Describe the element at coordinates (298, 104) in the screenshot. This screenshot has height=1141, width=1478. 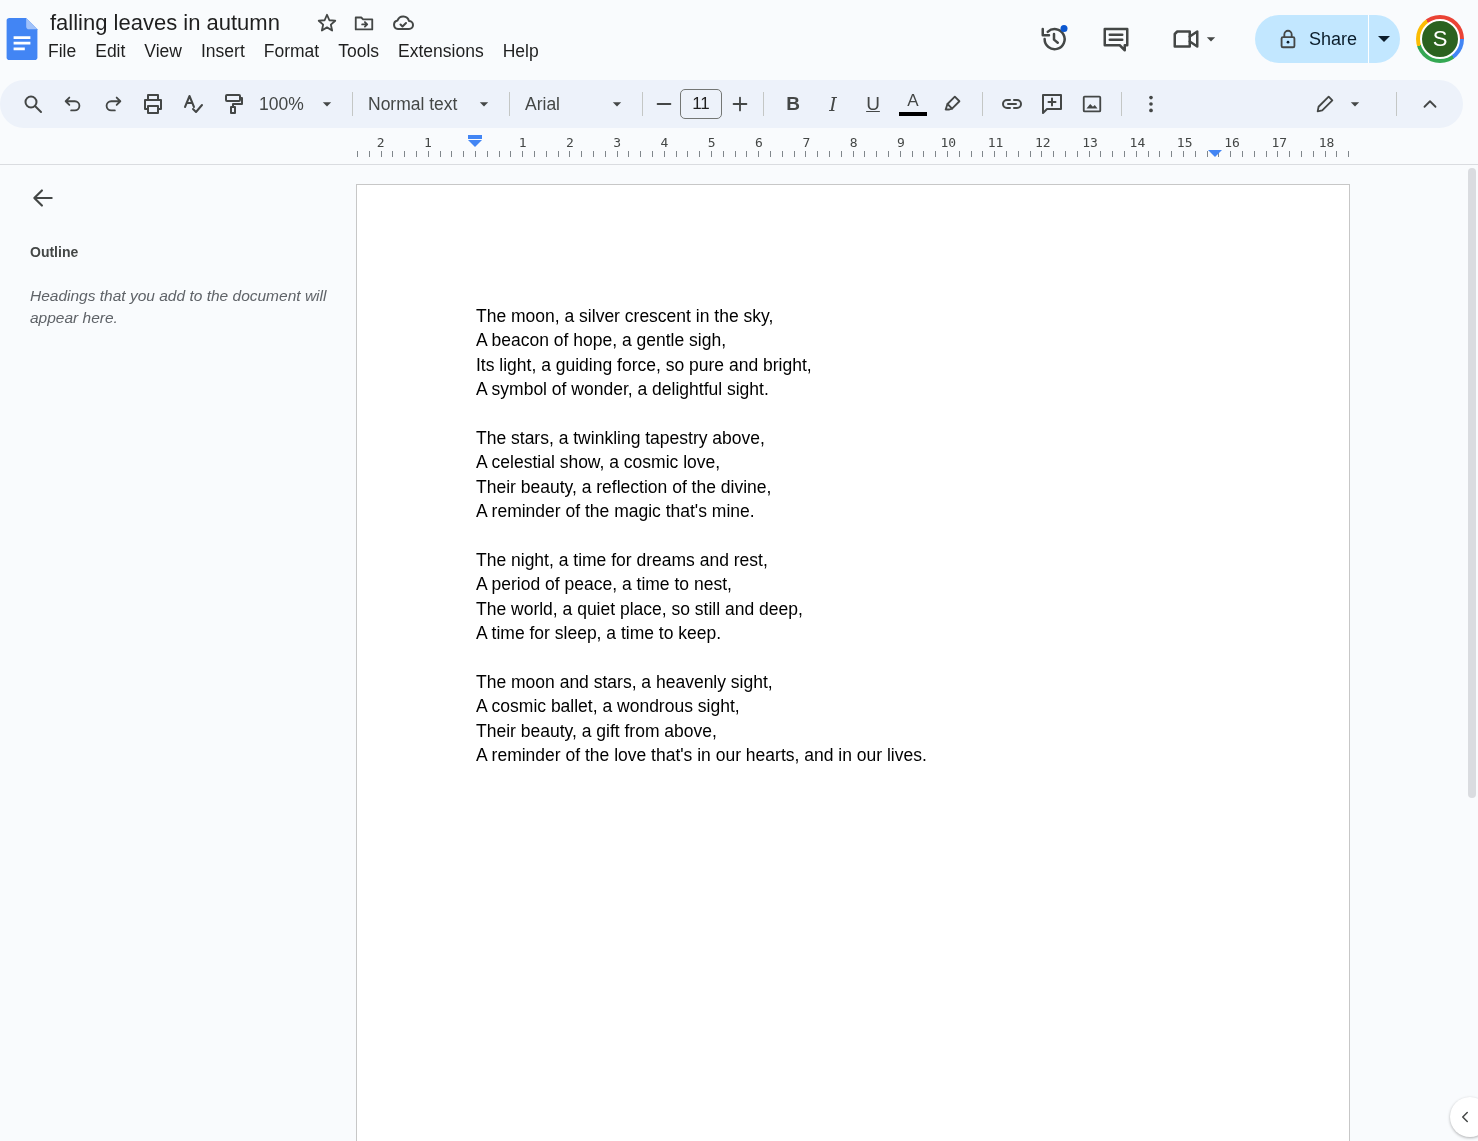
I see `zoom-dropdown: 100%` at that location.